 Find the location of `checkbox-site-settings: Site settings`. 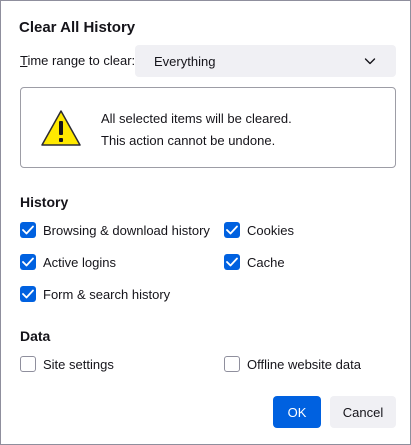

checkbox-site-settings: Site settings is located at coordinates (67, 364).